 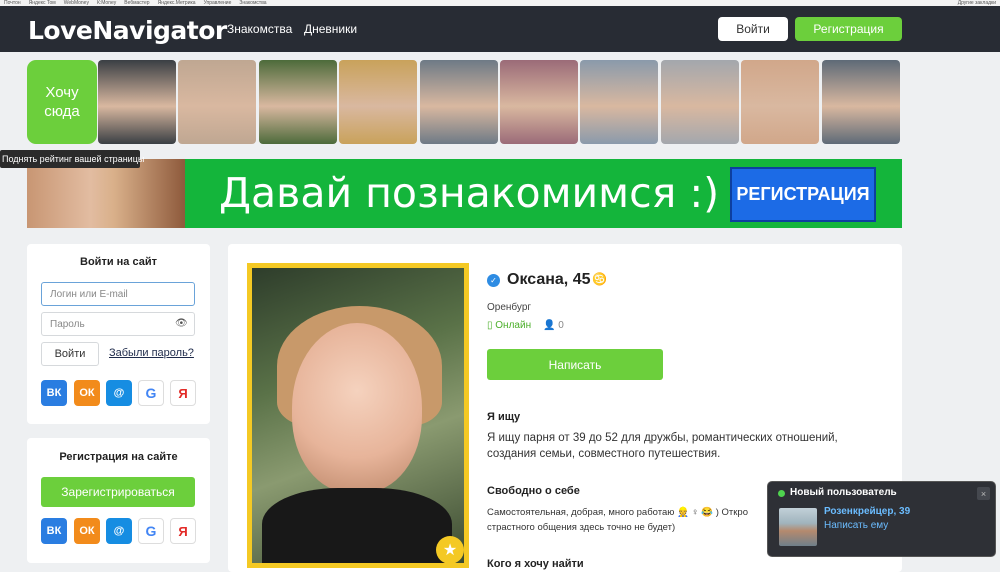 What do you see at coordinates (151, 393) in the screenshot?
I see `google-login-icon: G` at bounding box center [151, 393].